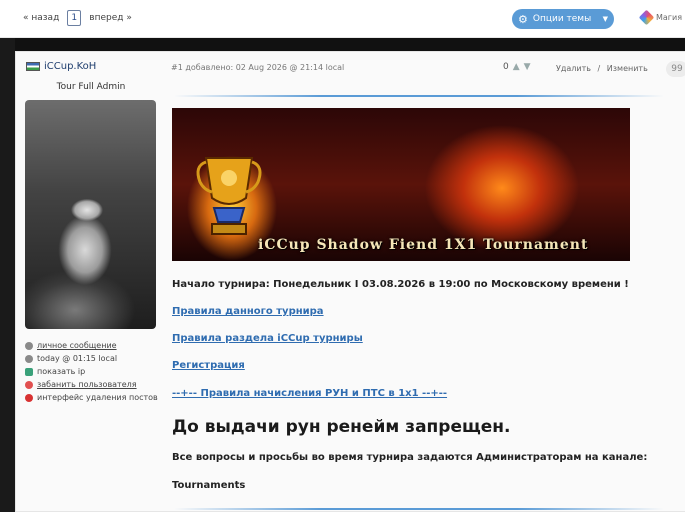  I want to click on post-separator-bottom, so click(419, 509).